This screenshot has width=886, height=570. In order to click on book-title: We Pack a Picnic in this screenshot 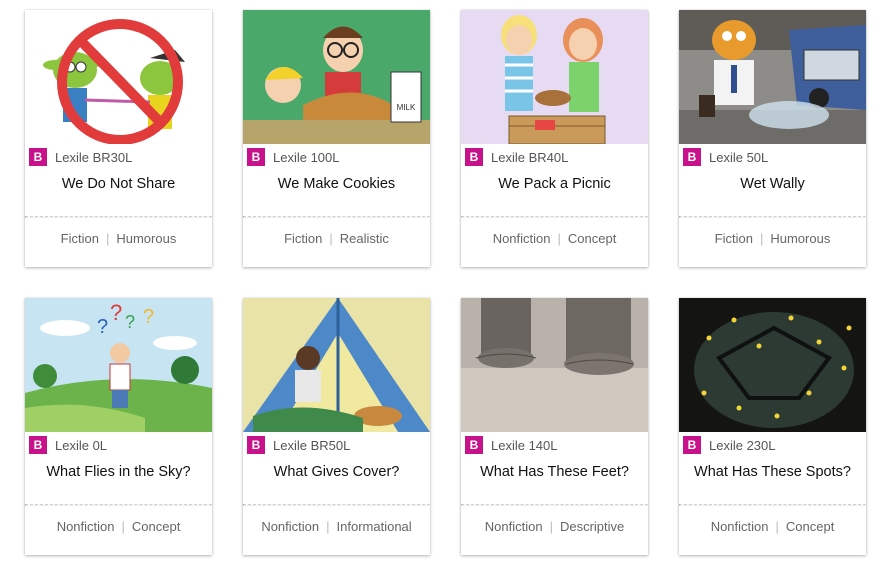, I will do `click(554, 196)`.